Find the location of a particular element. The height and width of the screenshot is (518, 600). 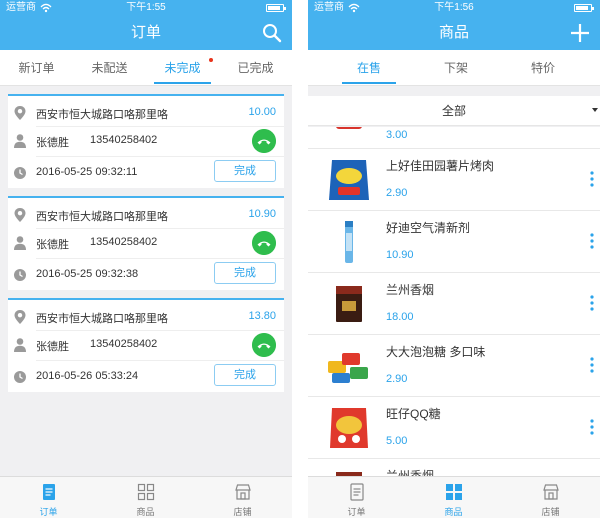

product-name: 好迪空气清新剂 is located at coordinates (428, 228).